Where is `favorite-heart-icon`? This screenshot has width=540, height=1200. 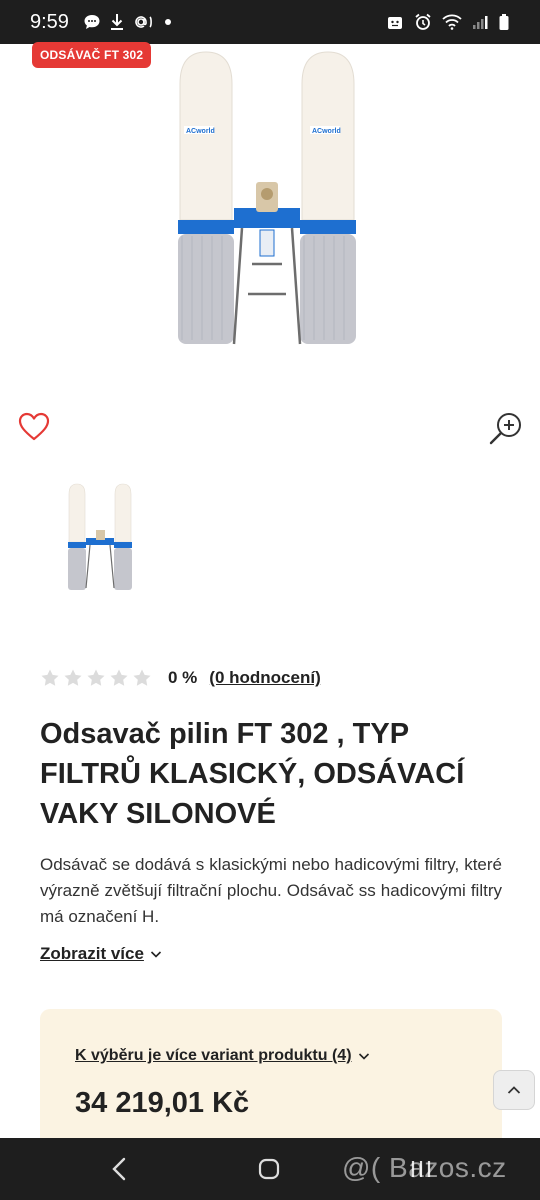
favorite-heart-icon is located at coordinates (34, 427).